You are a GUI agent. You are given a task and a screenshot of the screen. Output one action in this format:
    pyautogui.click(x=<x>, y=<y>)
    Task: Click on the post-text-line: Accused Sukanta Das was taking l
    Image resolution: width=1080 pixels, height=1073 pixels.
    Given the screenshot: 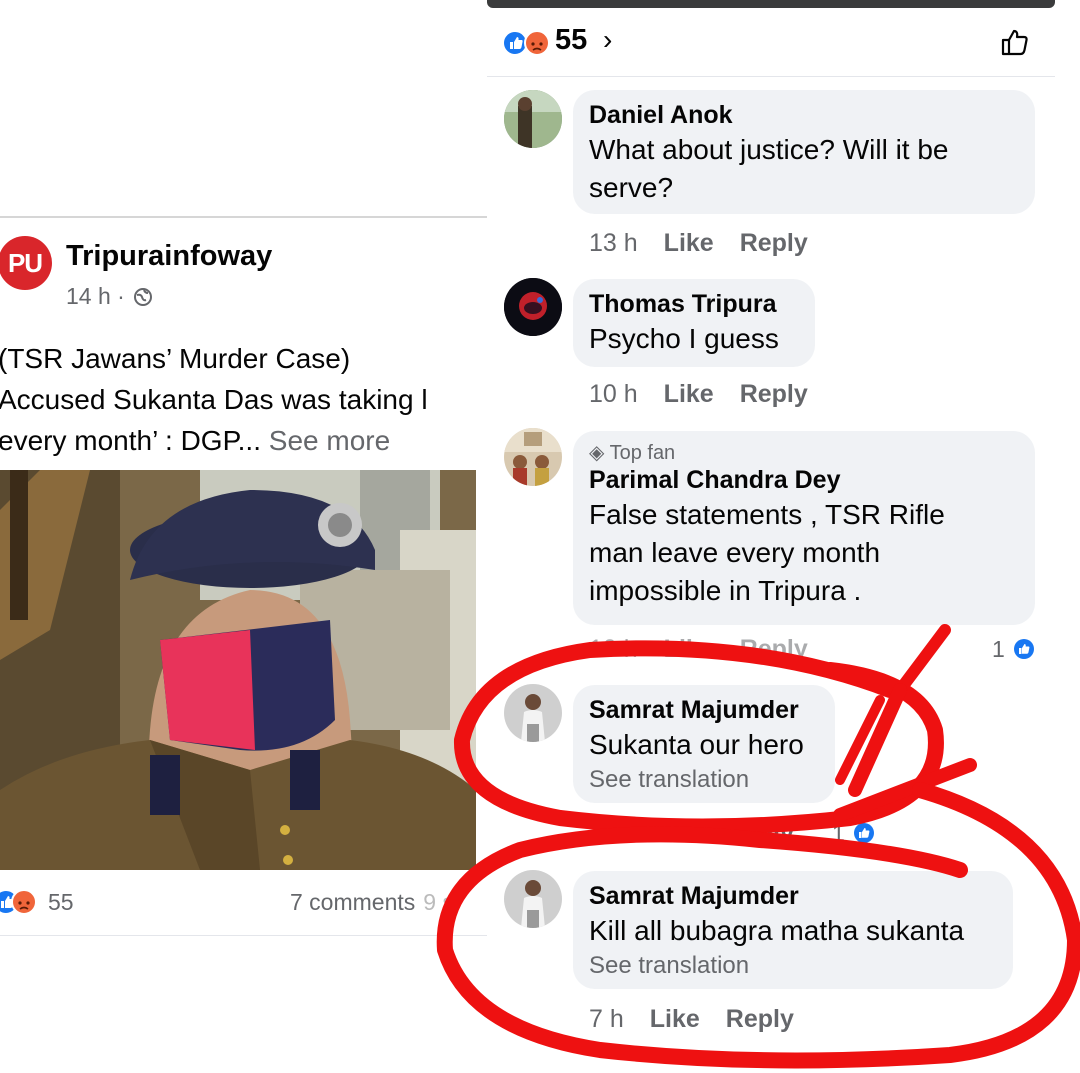 What is the action you would take?
    pyautogui.click(x=214, y=399)
    